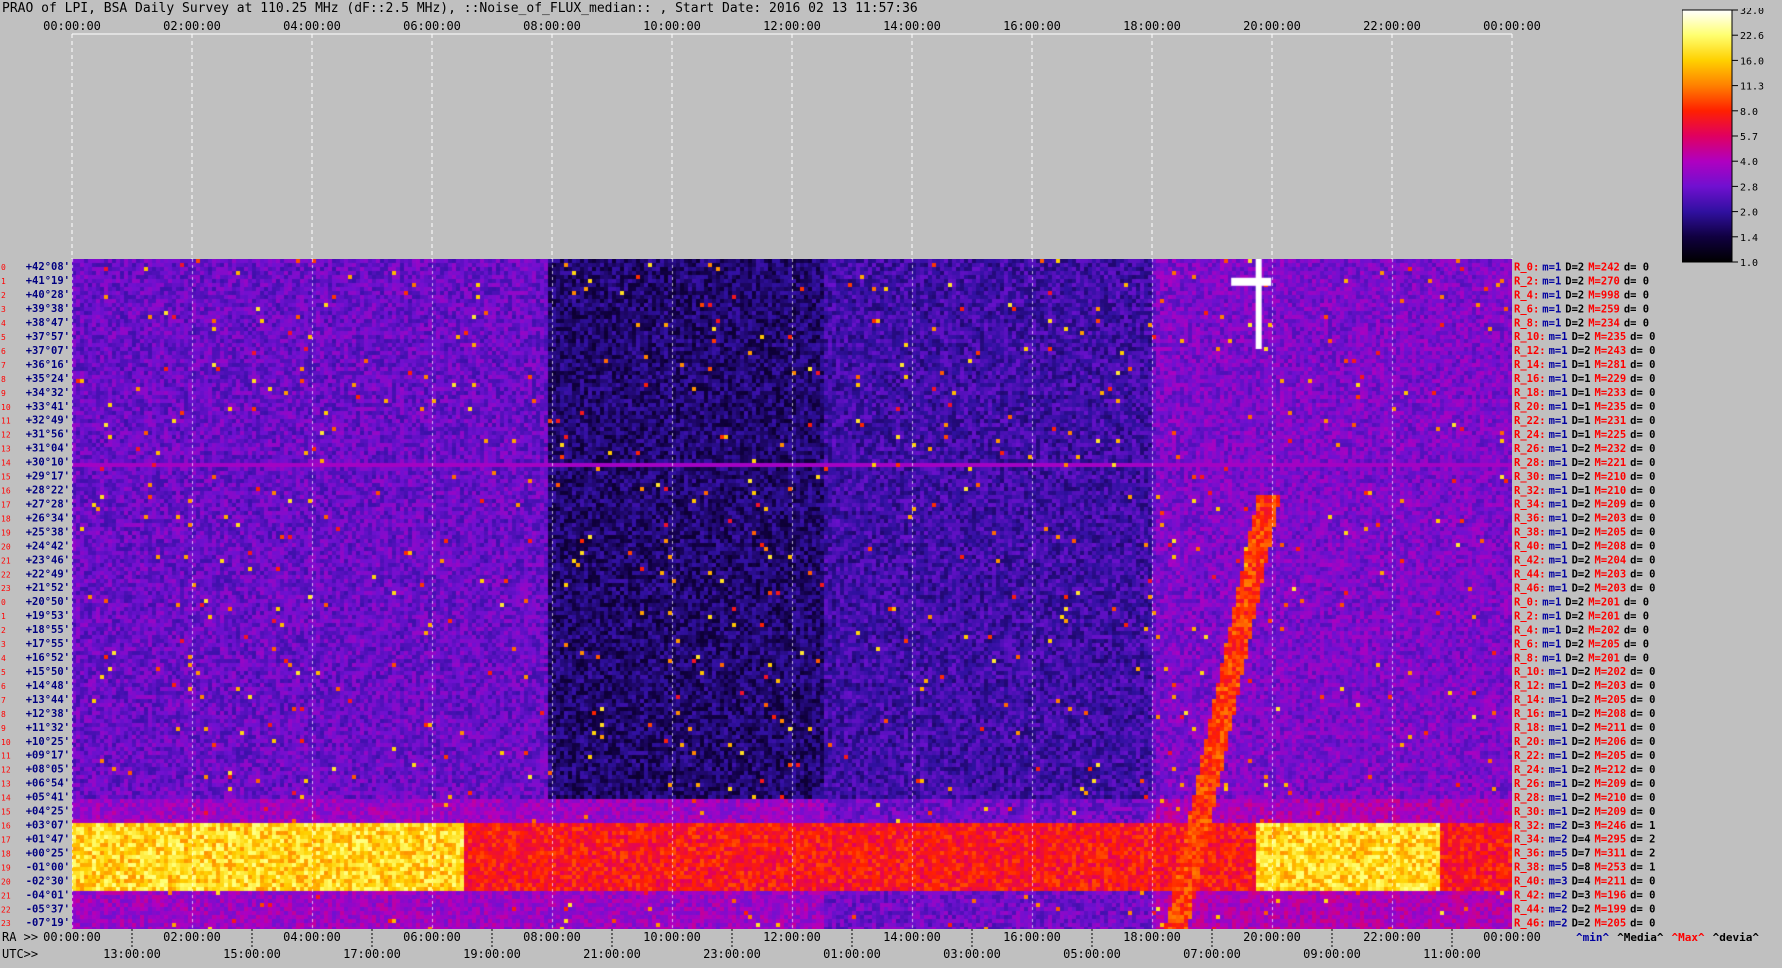 The image size is (1782, 968). What do you see at coordinates (6, 407) in the screenshot?
I see `beam-index-label: 10` at bounding box center [6, 407].